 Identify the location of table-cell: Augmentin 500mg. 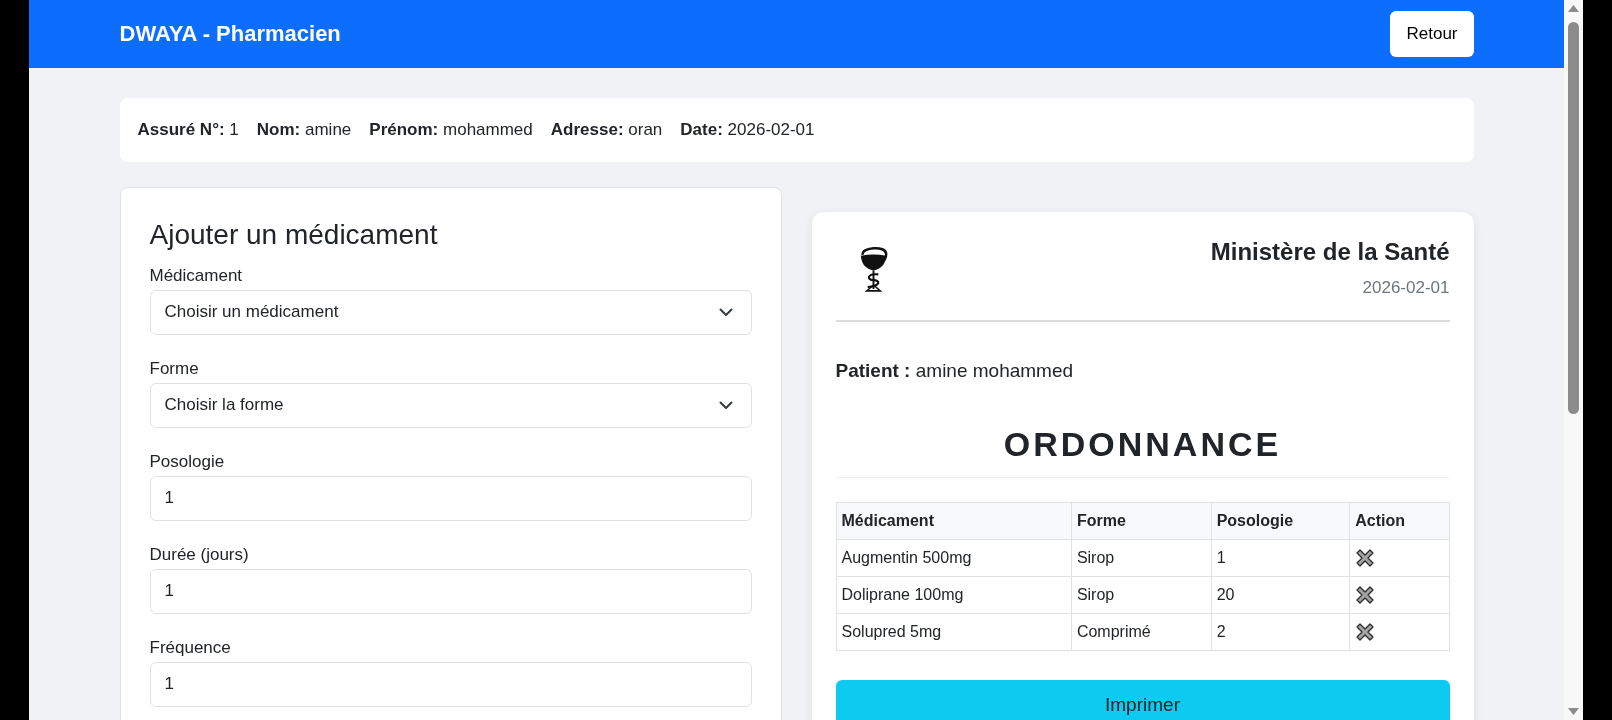
(954, 558).